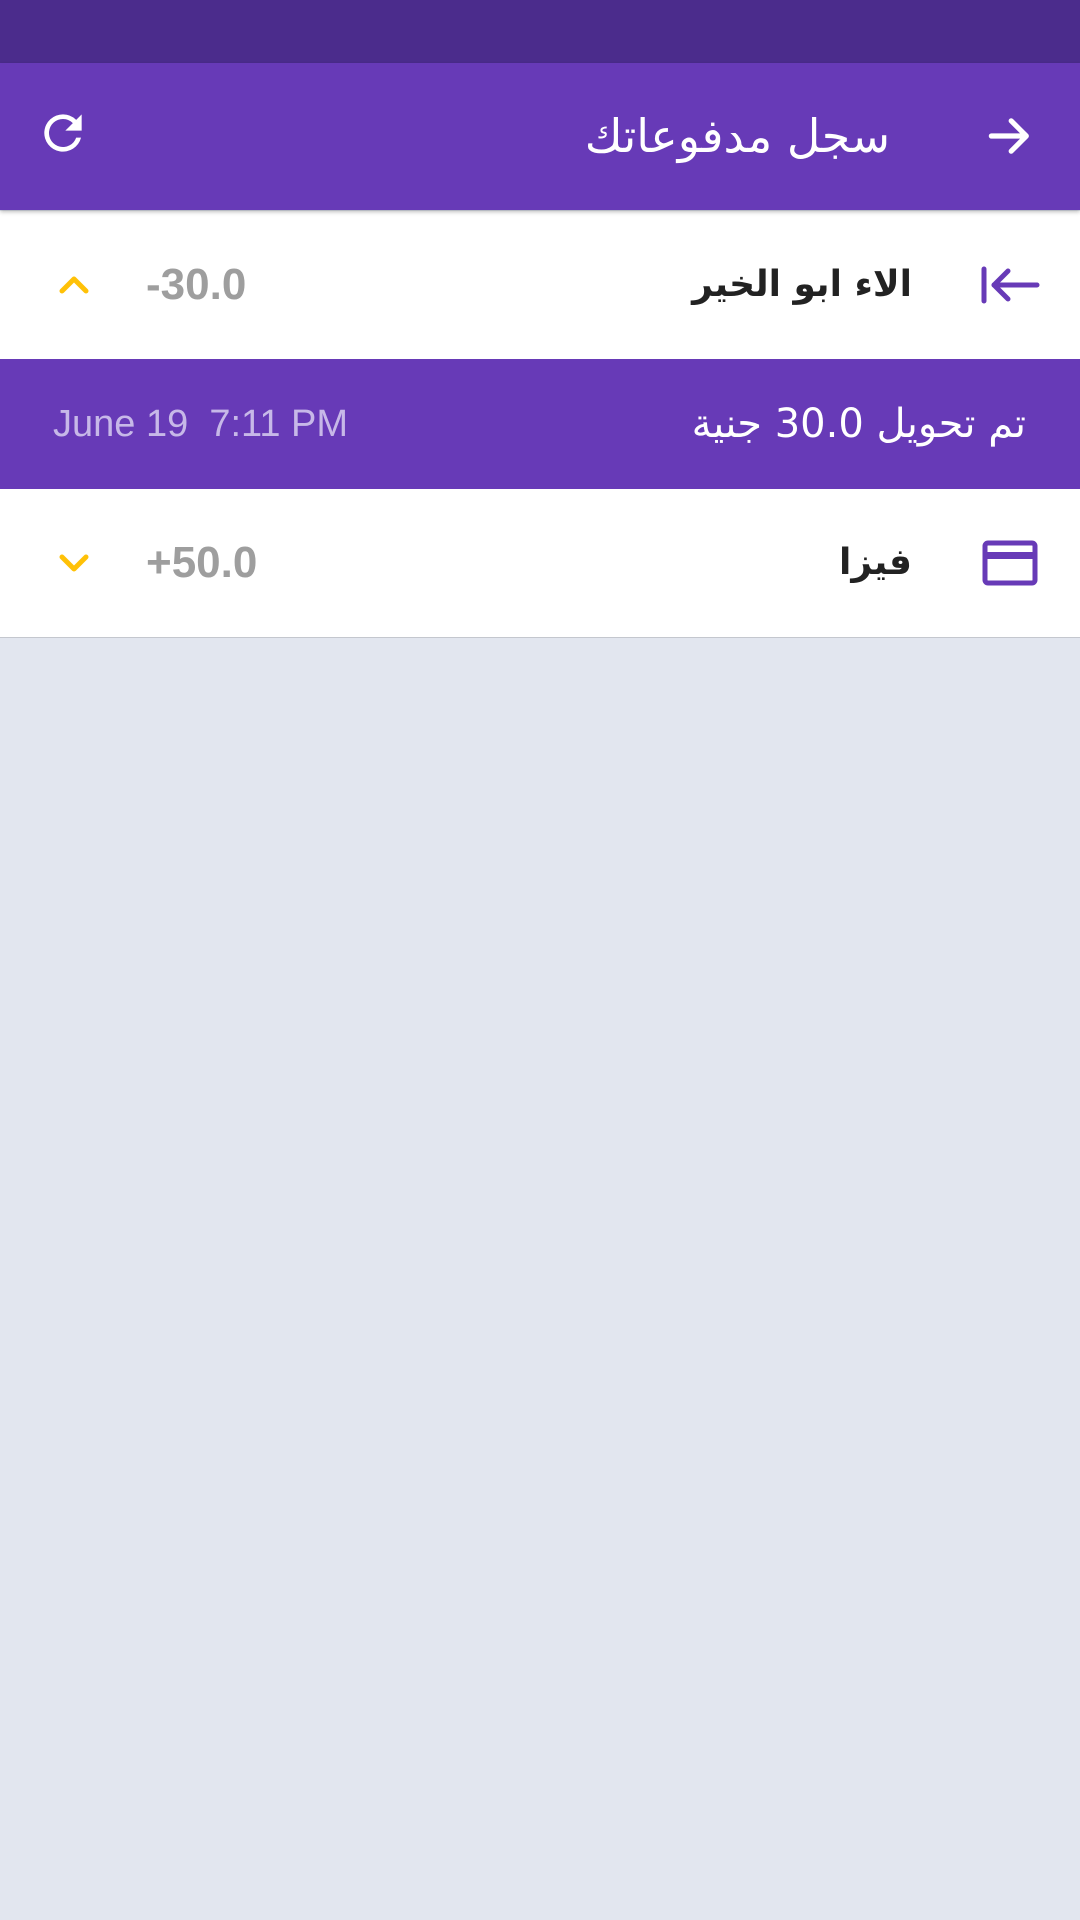  Describe the element at coordinates (540, 31) in the screenshot. I see `status-bar` at that location.